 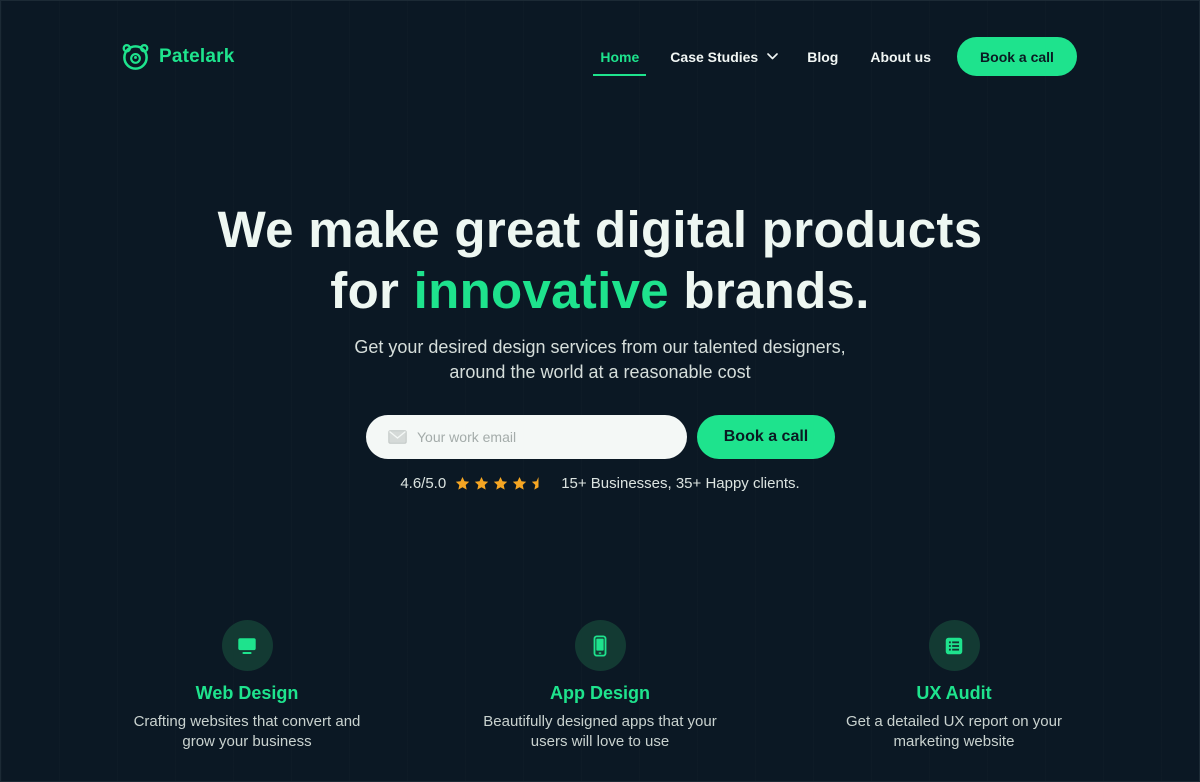 I want to click on hero-title-accent: innovative, so click(x=541, y=290).